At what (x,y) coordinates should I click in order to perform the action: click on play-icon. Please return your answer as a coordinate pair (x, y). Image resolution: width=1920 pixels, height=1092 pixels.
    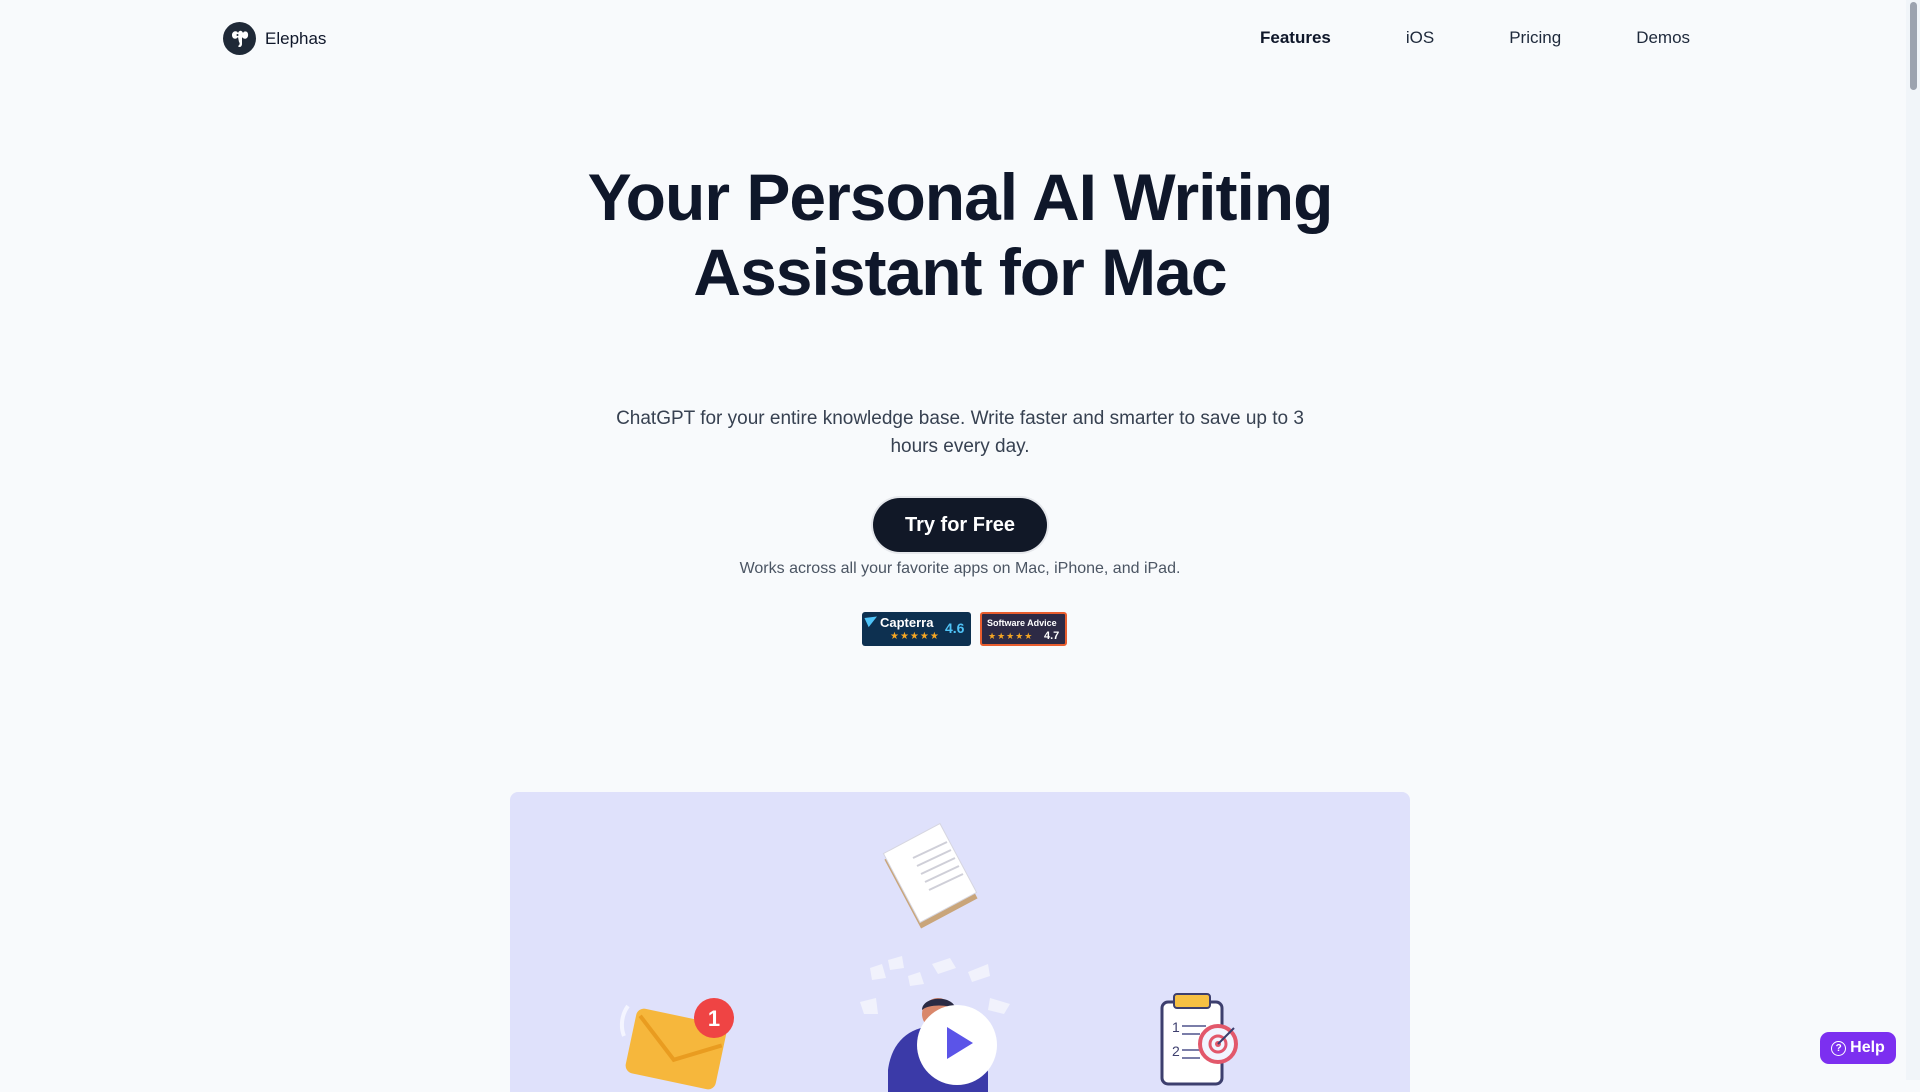
    Looking at the image, I should click on (960, 1043).